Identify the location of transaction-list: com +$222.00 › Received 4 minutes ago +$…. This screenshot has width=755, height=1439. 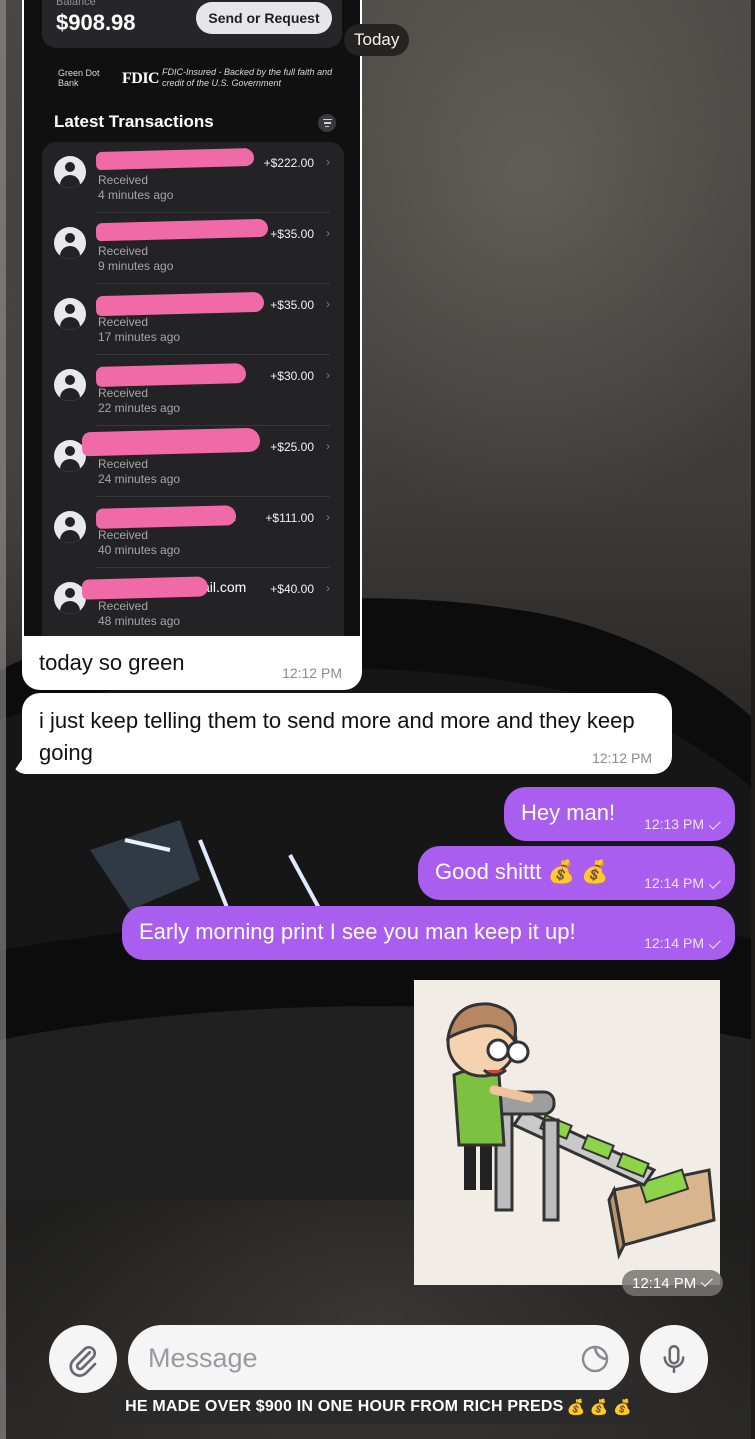
(193, 389).